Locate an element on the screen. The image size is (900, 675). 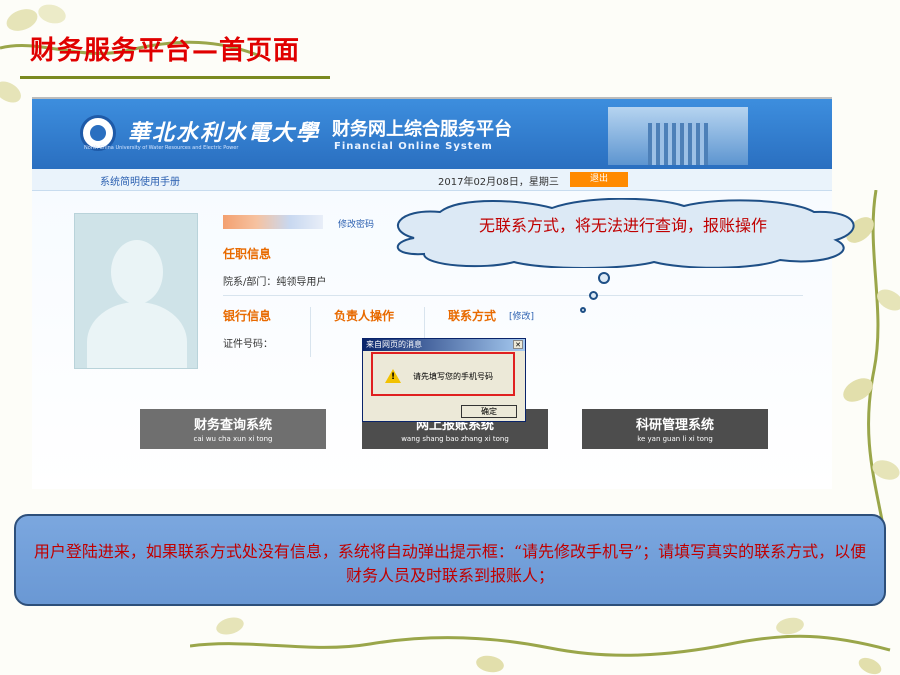
manager-operation-heading: 负责人操作 is located at coordinates (364, 315).